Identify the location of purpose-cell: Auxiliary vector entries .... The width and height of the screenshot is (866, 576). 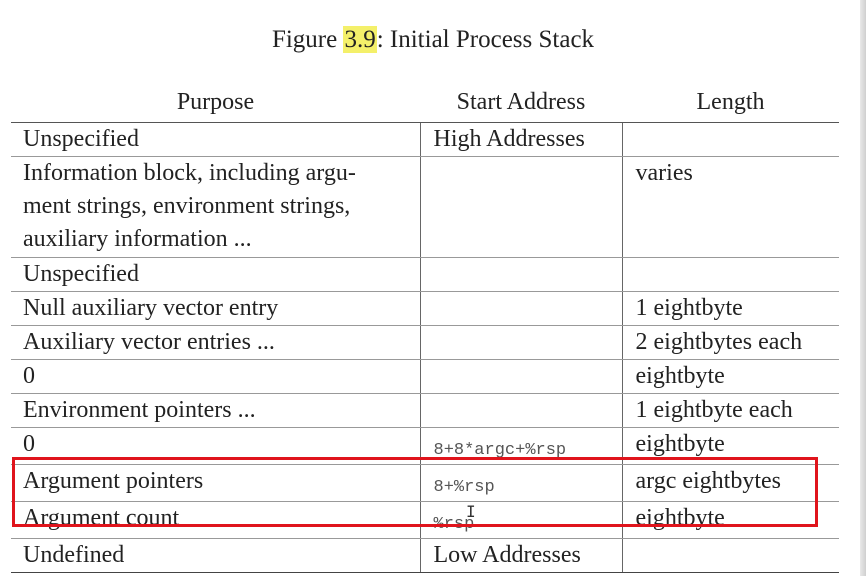
(215, 342).